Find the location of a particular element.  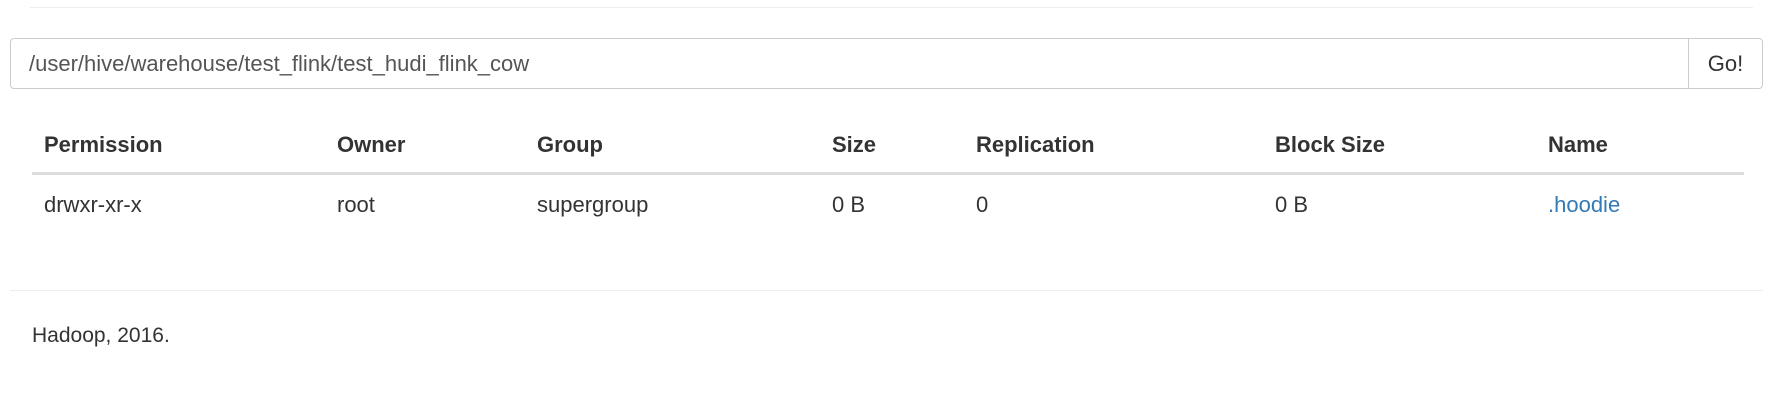

cell-permission: drwxr-xr-x is located at coordinates (93, 204).